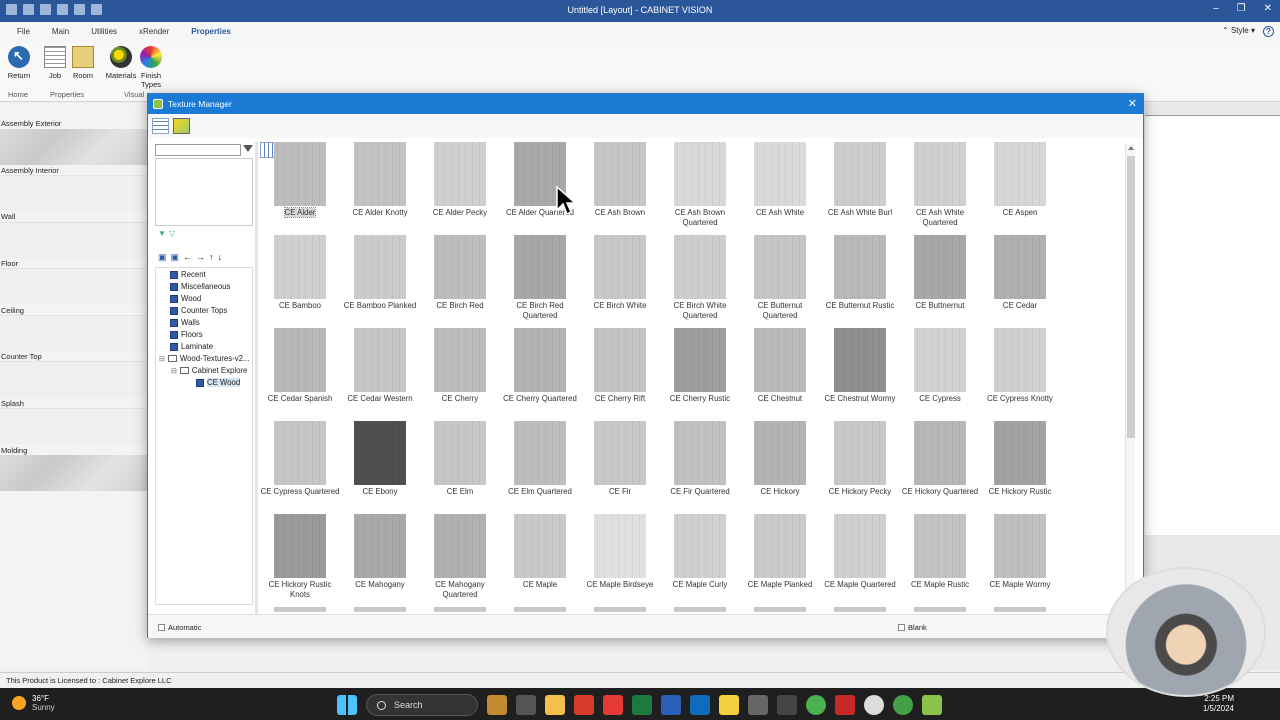 This screenshot has width=1280, height=720. I want to click on texture-tile: CE Cherry Quartered, so click(540, 366).